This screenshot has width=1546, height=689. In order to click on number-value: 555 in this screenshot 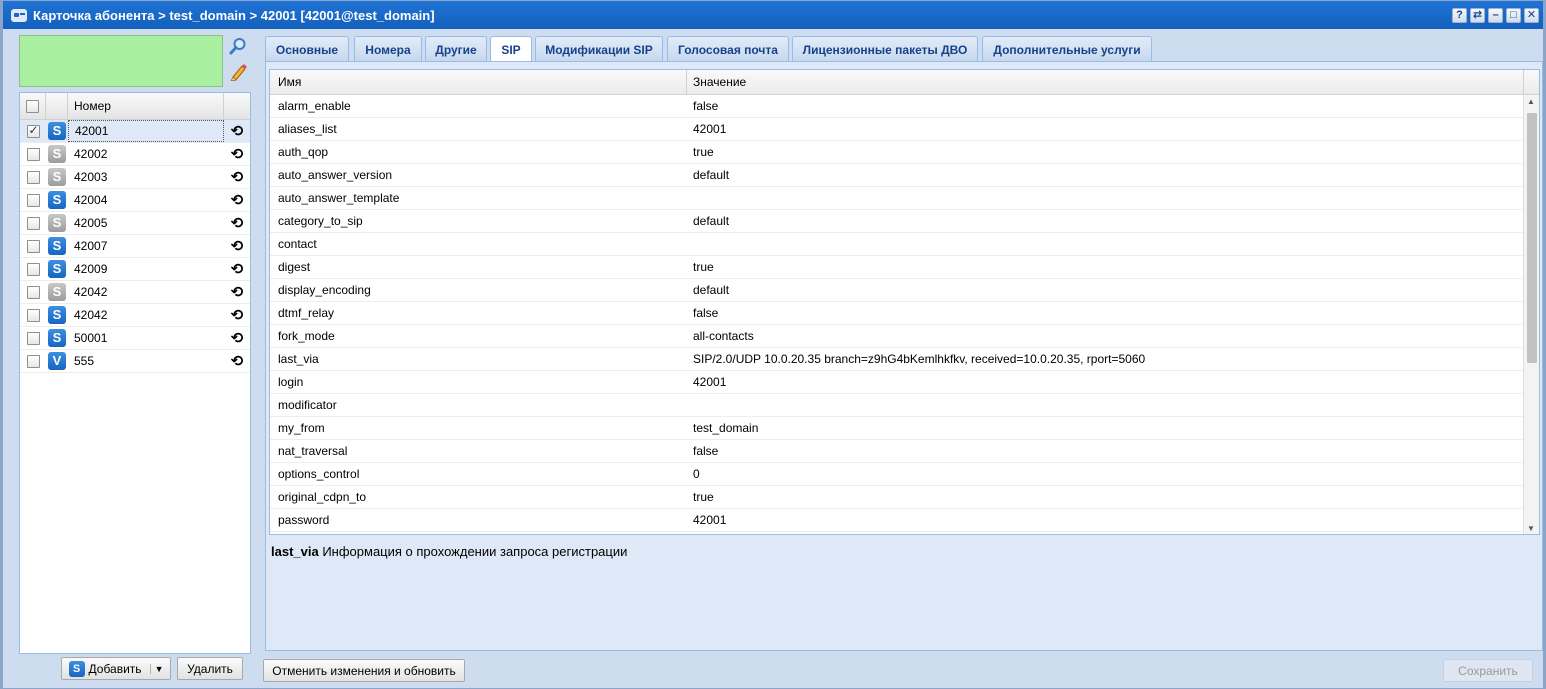, I will do `click(84, 361)`.